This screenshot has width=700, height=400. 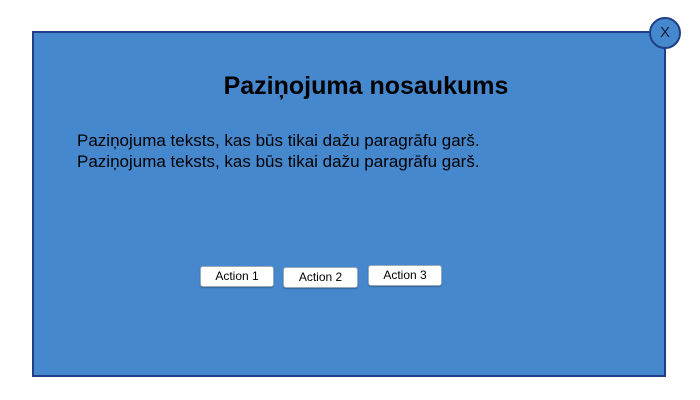 I want to click on close-button: X, so click(x=665, y=33).